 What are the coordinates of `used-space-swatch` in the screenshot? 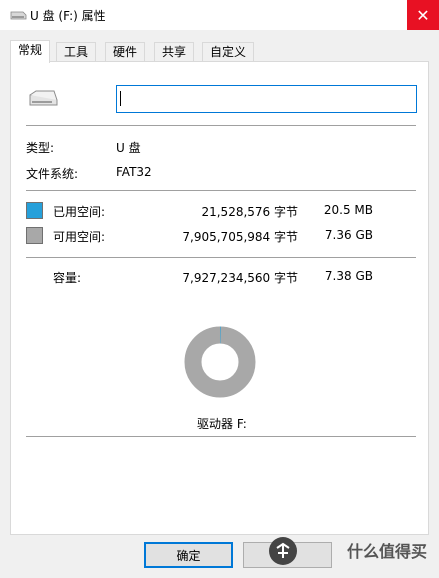 It's located at (34, 210).